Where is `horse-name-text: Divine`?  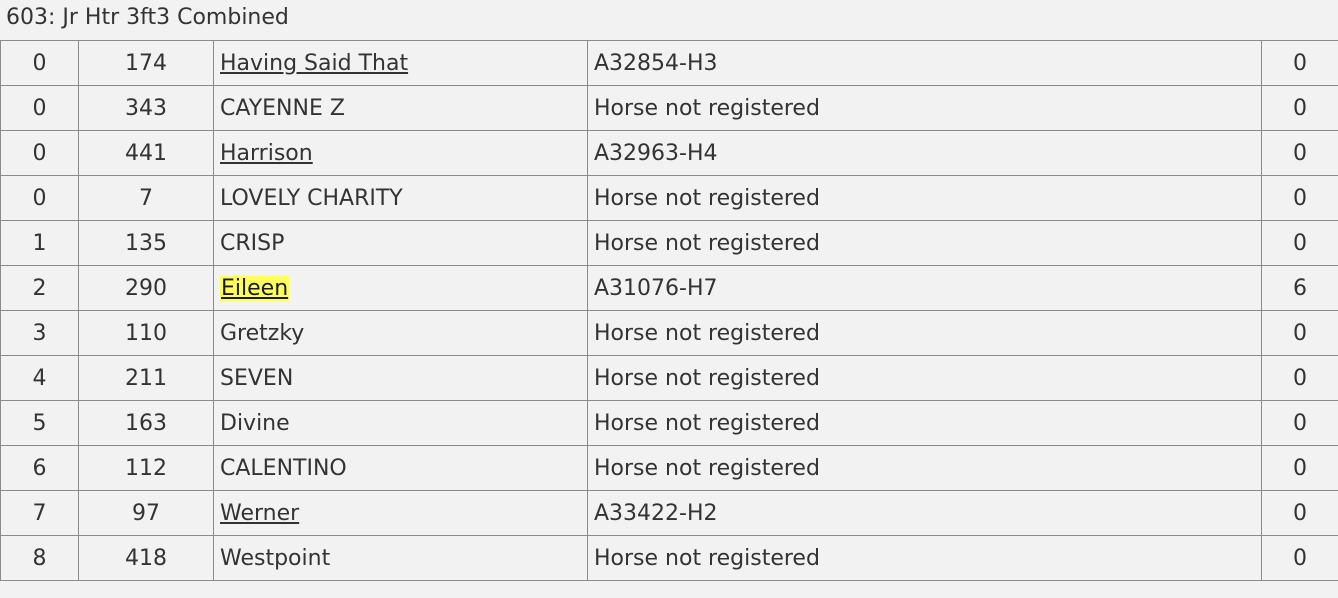 horse-name-text: Divine is located at coordinates (255, 423).